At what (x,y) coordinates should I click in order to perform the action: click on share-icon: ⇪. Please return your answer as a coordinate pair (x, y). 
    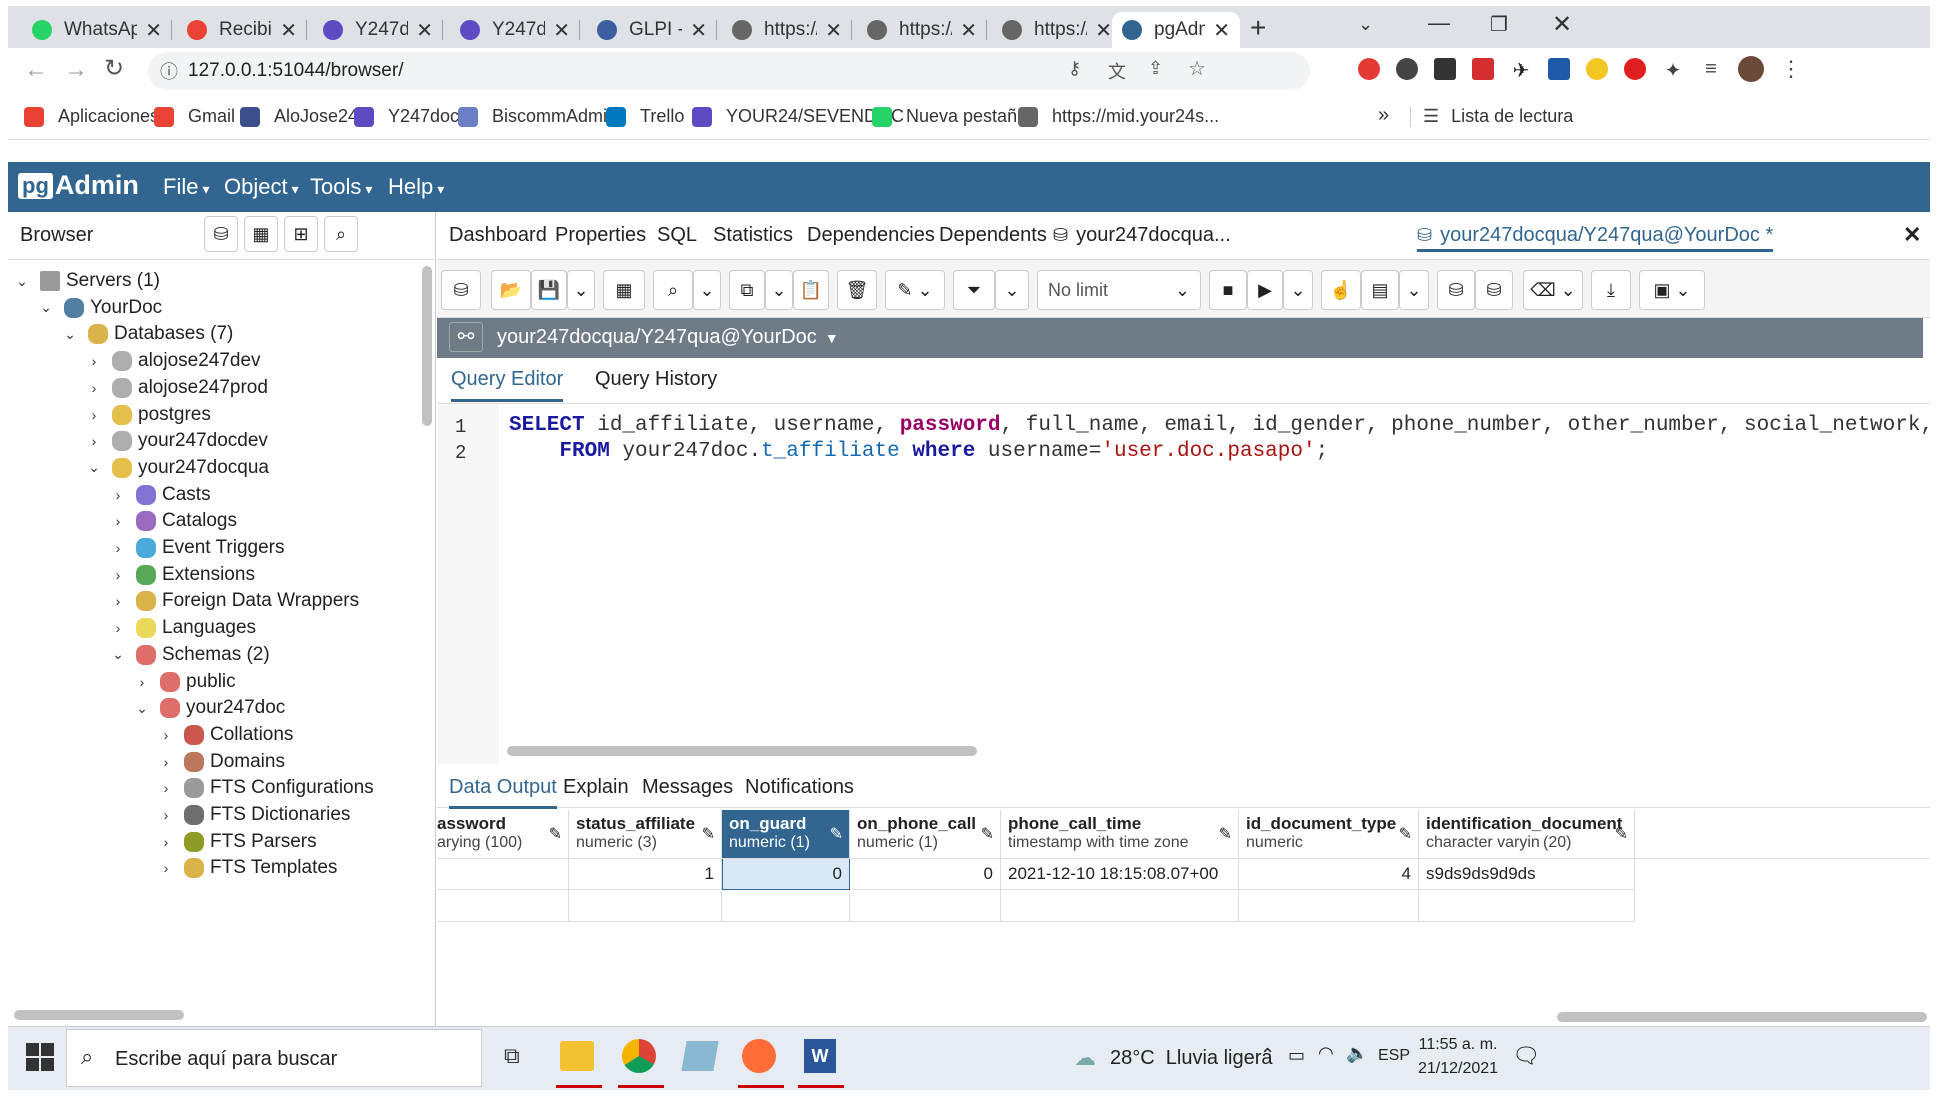
    Looking at the image, I should click on (1155, 68).